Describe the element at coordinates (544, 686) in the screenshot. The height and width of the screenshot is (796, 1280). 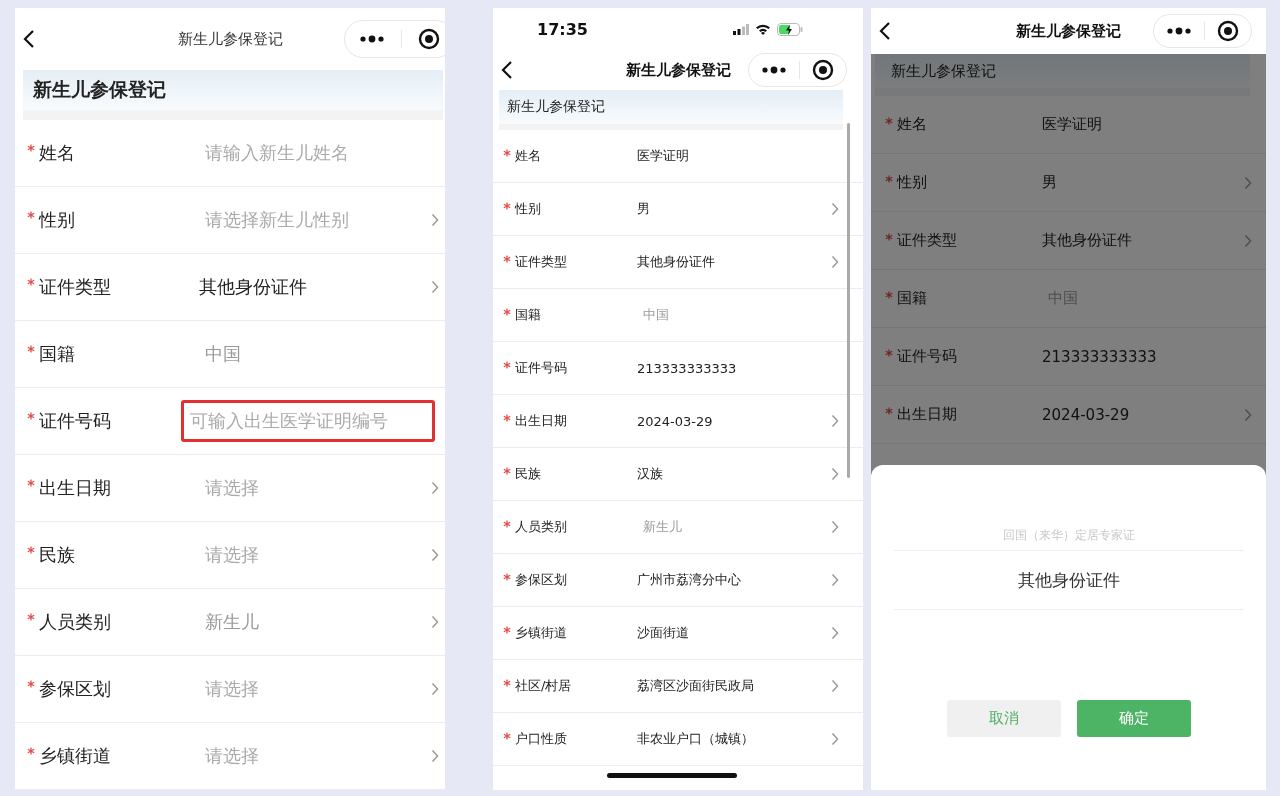
I see `field-label: 社区/村居` at that location.